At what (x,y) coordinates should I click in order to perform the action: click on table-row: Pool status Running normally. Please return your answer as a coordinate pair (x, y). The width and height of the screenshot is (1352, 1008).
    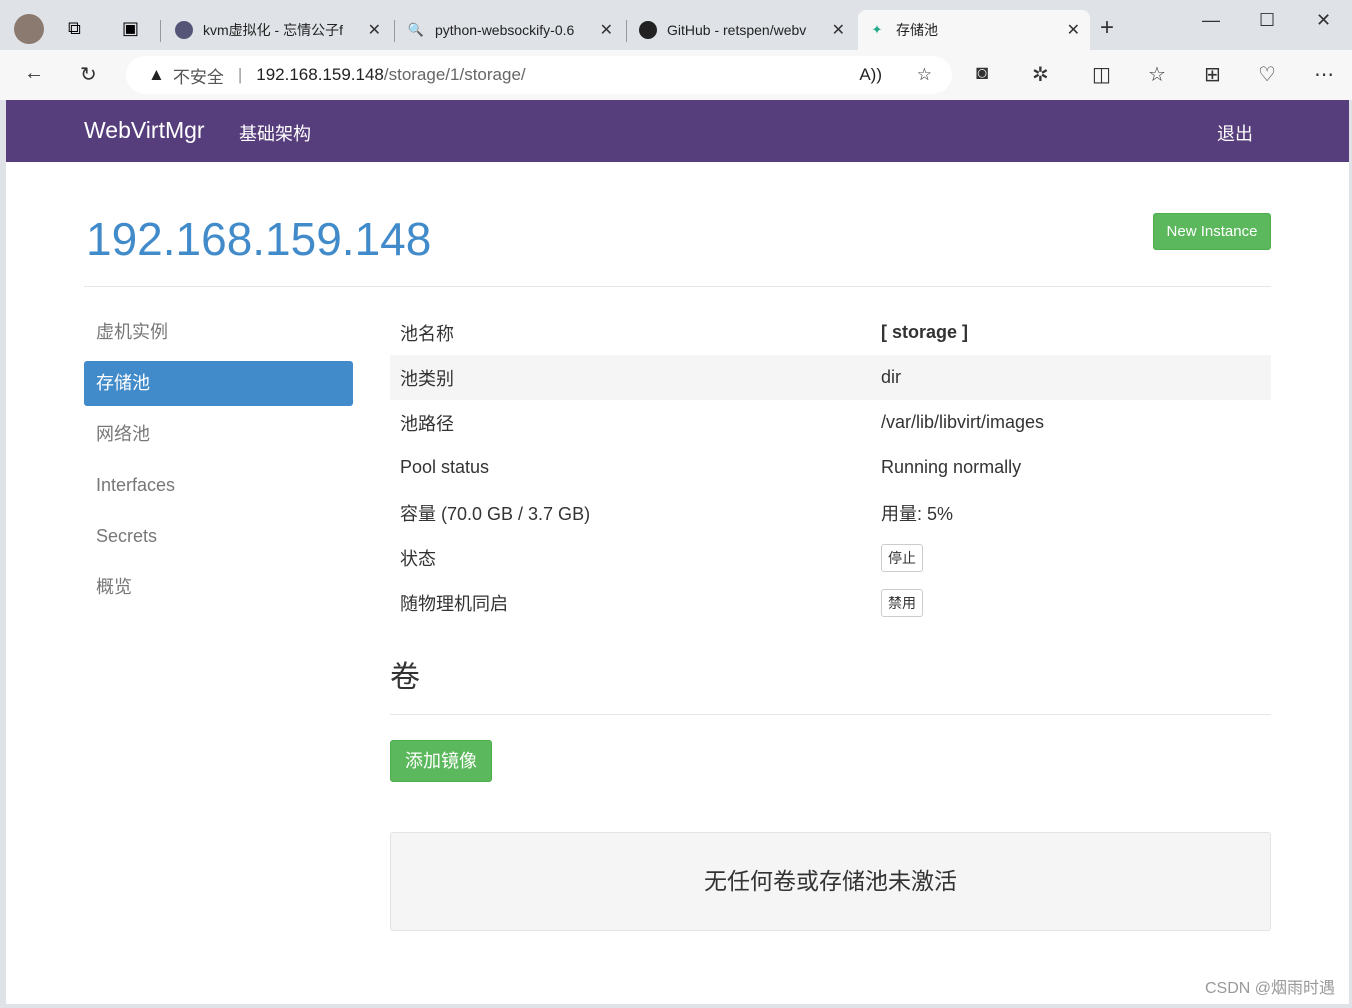
    Looking at the image, I should click on (711, 467).